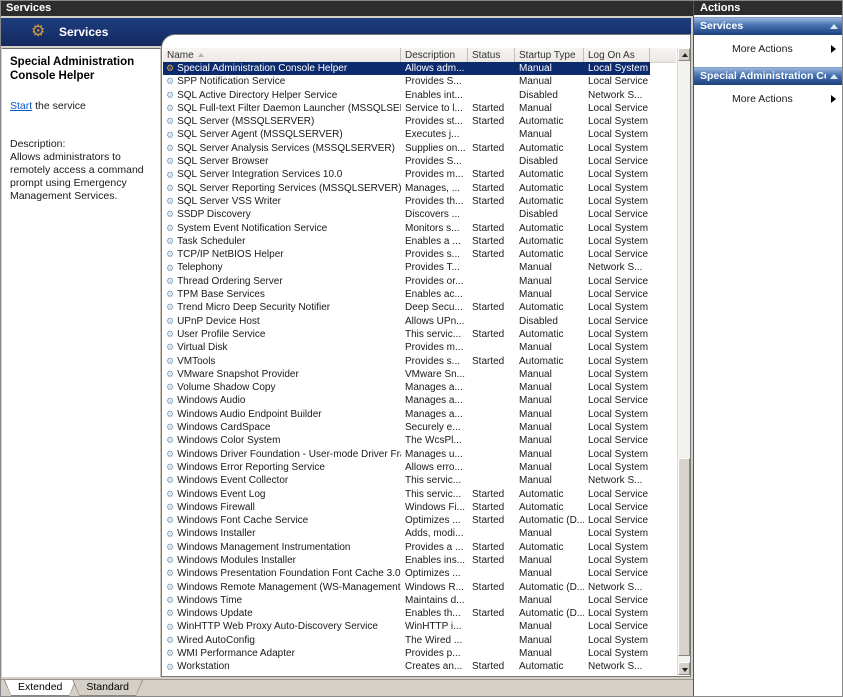  I want to click on column-header-log-on-as: Log On As, so click(617, 55).